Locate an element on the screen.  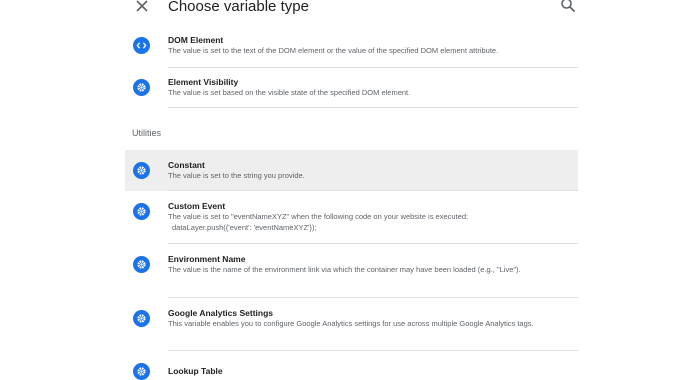
variable-type-name: Lookup Table is located at coordinates (195, 371).